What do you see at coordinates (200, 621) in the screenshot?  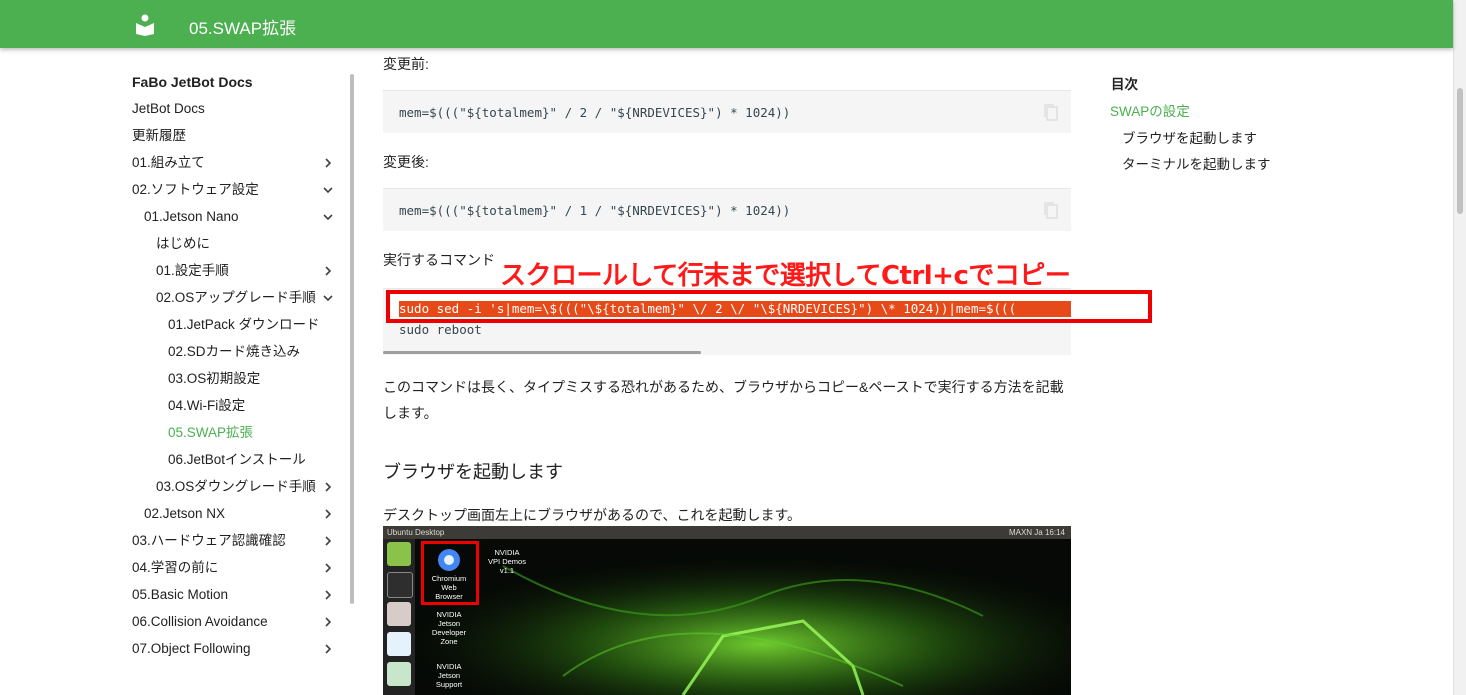 I see `sidebar-item: 06.Collision Avoidance` at bounding box center [200, 621].